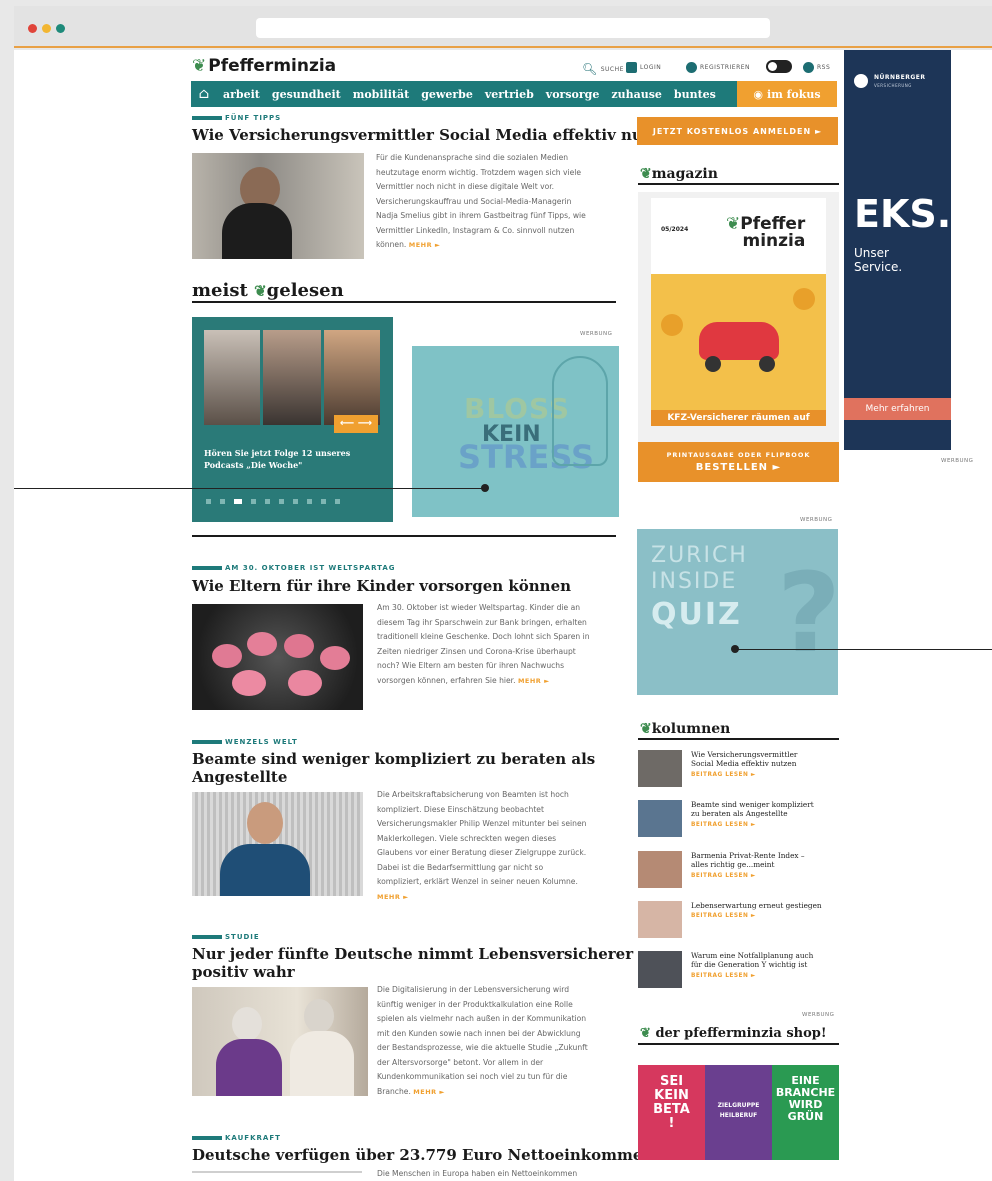 The image size is (992, 1181). What do you see at coordinates (241, 94) in the screenshot?
I see `nav-item-arbeit: arbeit` at bounding box center [241, 94].